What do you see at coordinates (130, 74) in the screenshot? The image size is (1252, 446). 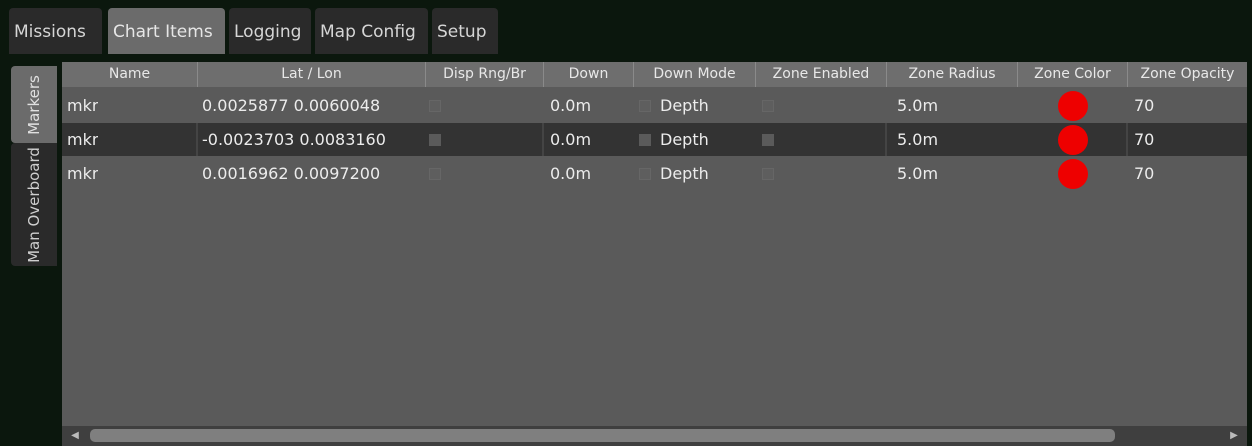 I see `col-name: Name` at bounding box center [130, 74].